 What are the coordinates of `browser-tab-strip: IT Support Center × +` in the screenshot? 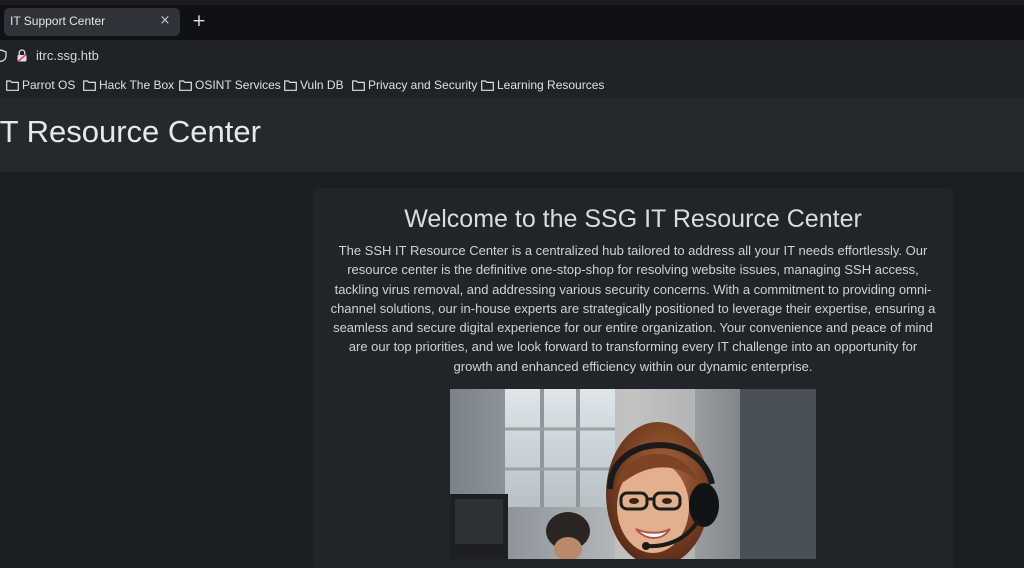 It's located at (512, 20).